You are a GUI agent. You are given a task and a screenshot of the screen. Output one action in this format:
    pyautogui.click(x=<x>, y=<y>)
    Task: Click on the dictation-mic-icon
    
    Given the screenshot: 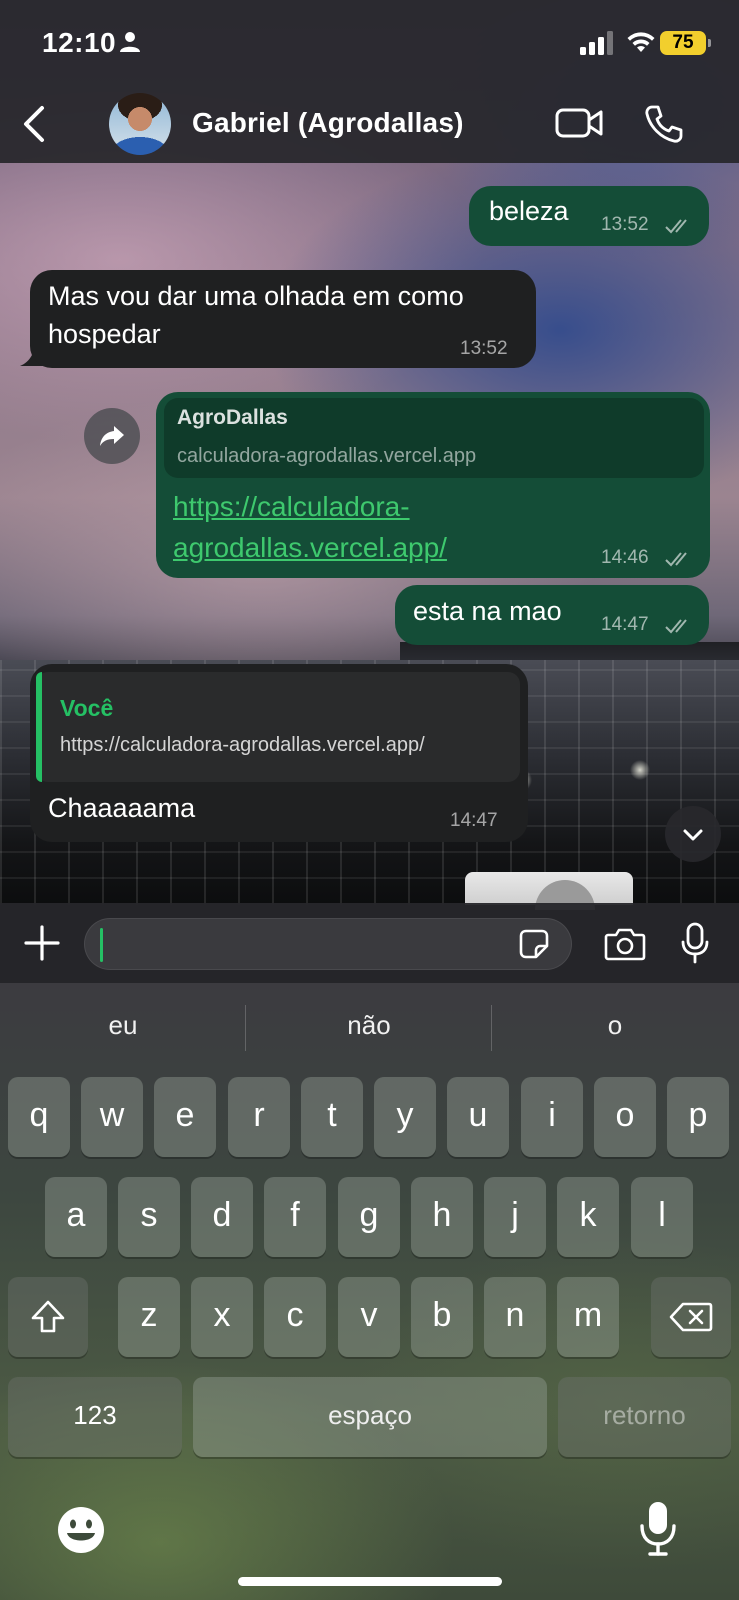 What is the action you would take?
    pyautogui.click(x=658, y=1529)
    